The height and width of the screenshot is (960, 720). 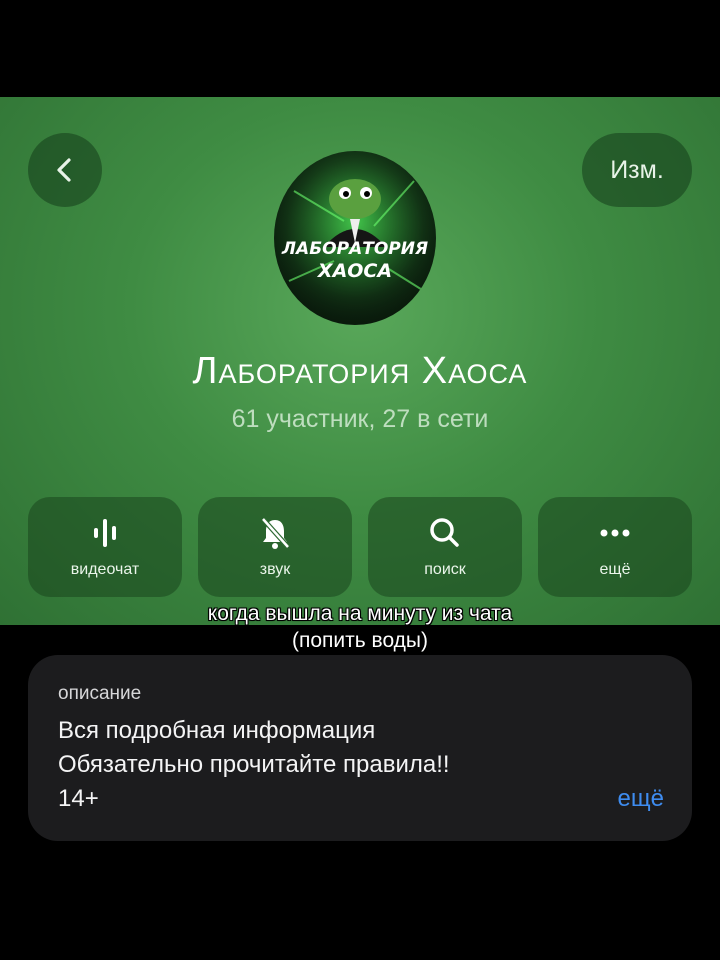 I want to click on mute-button: звук, so click(x=275, y=547).